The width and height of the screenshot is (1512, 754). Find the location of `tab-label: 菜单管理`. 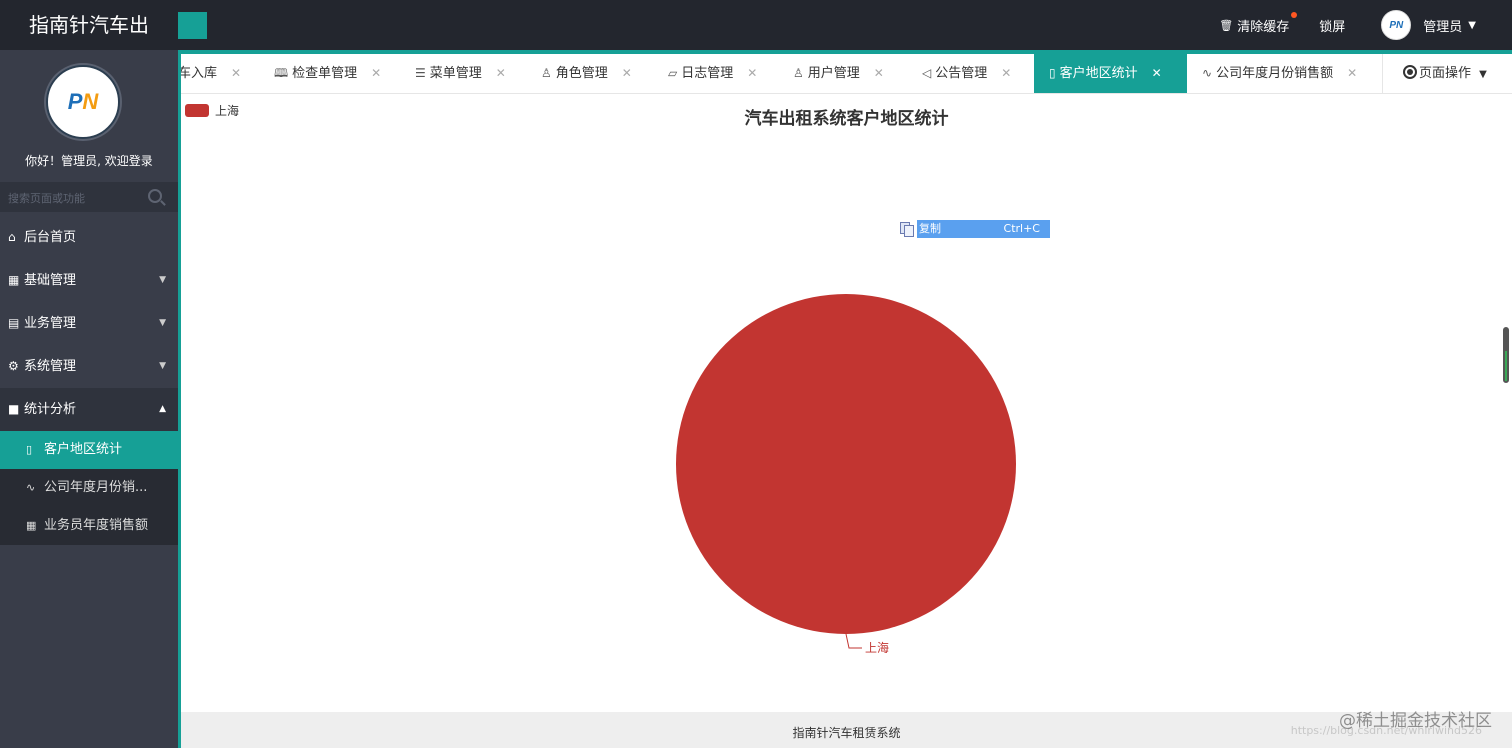

tab-label: 菜单管理 is located at coordinates (455, 73).